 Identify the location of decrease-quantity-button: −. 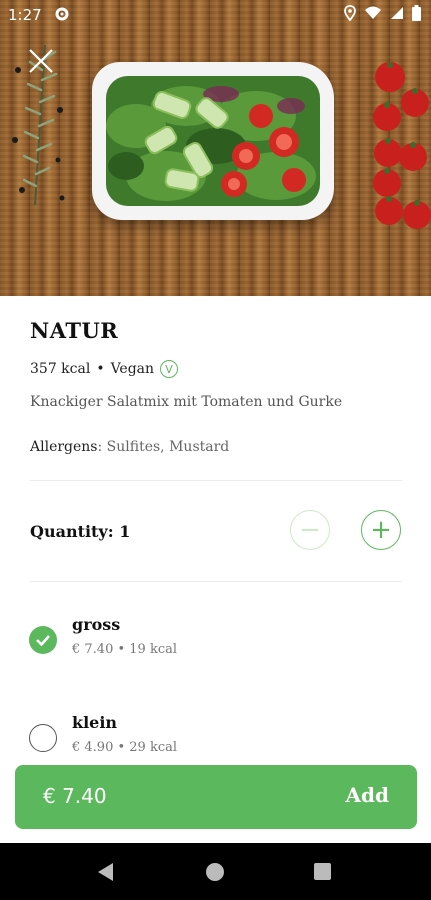
(310, 530).